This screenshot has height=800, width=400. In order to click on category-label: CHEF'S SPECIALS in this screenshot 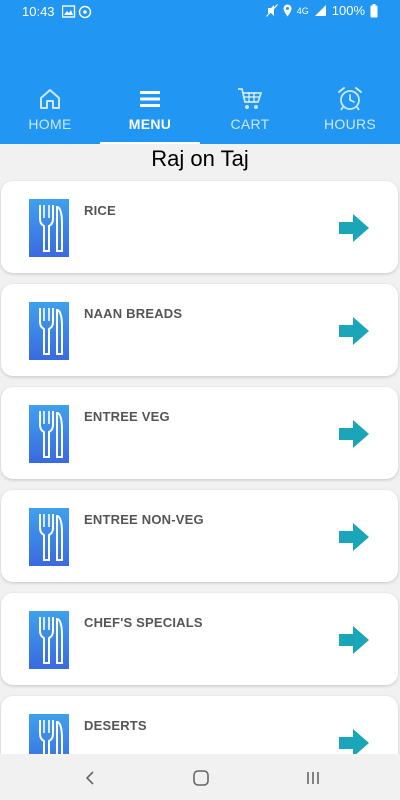, I will do `click(143, 622)`.